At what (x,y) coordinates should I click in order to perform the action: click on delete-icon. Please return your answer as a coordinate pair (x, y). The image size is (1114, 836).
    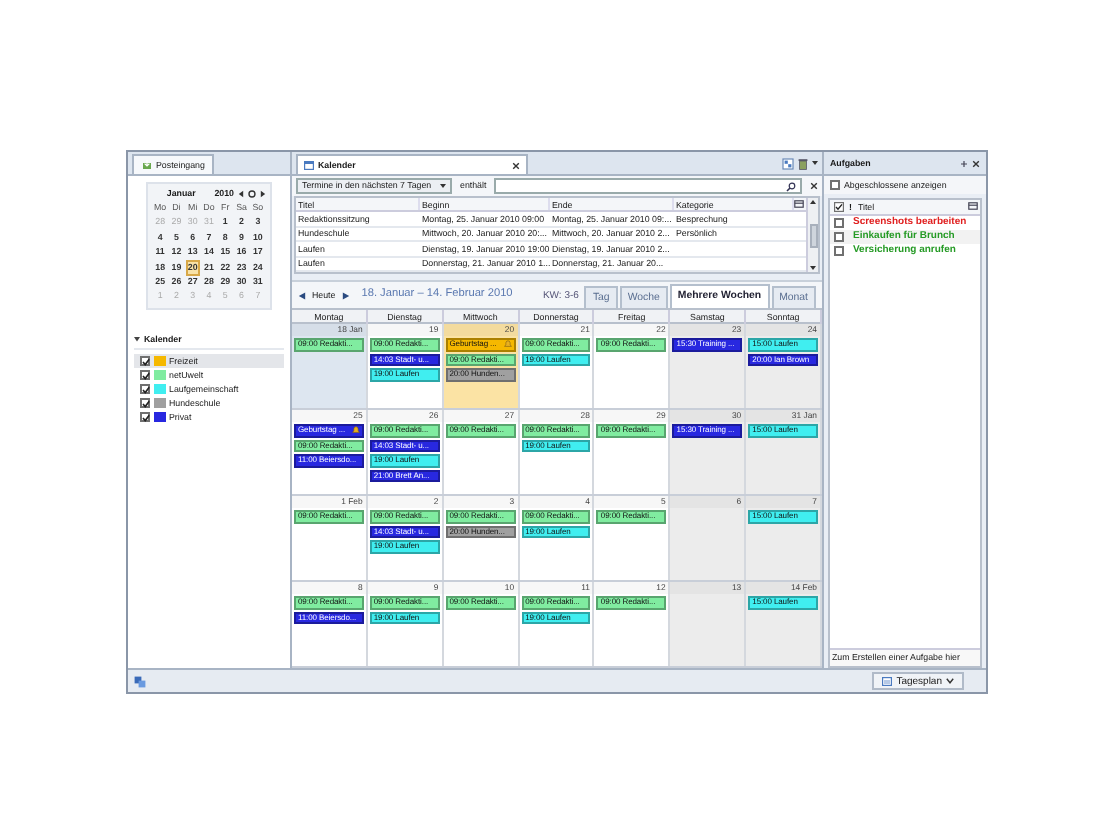
    Looking at the image, I should click on (803, 163).